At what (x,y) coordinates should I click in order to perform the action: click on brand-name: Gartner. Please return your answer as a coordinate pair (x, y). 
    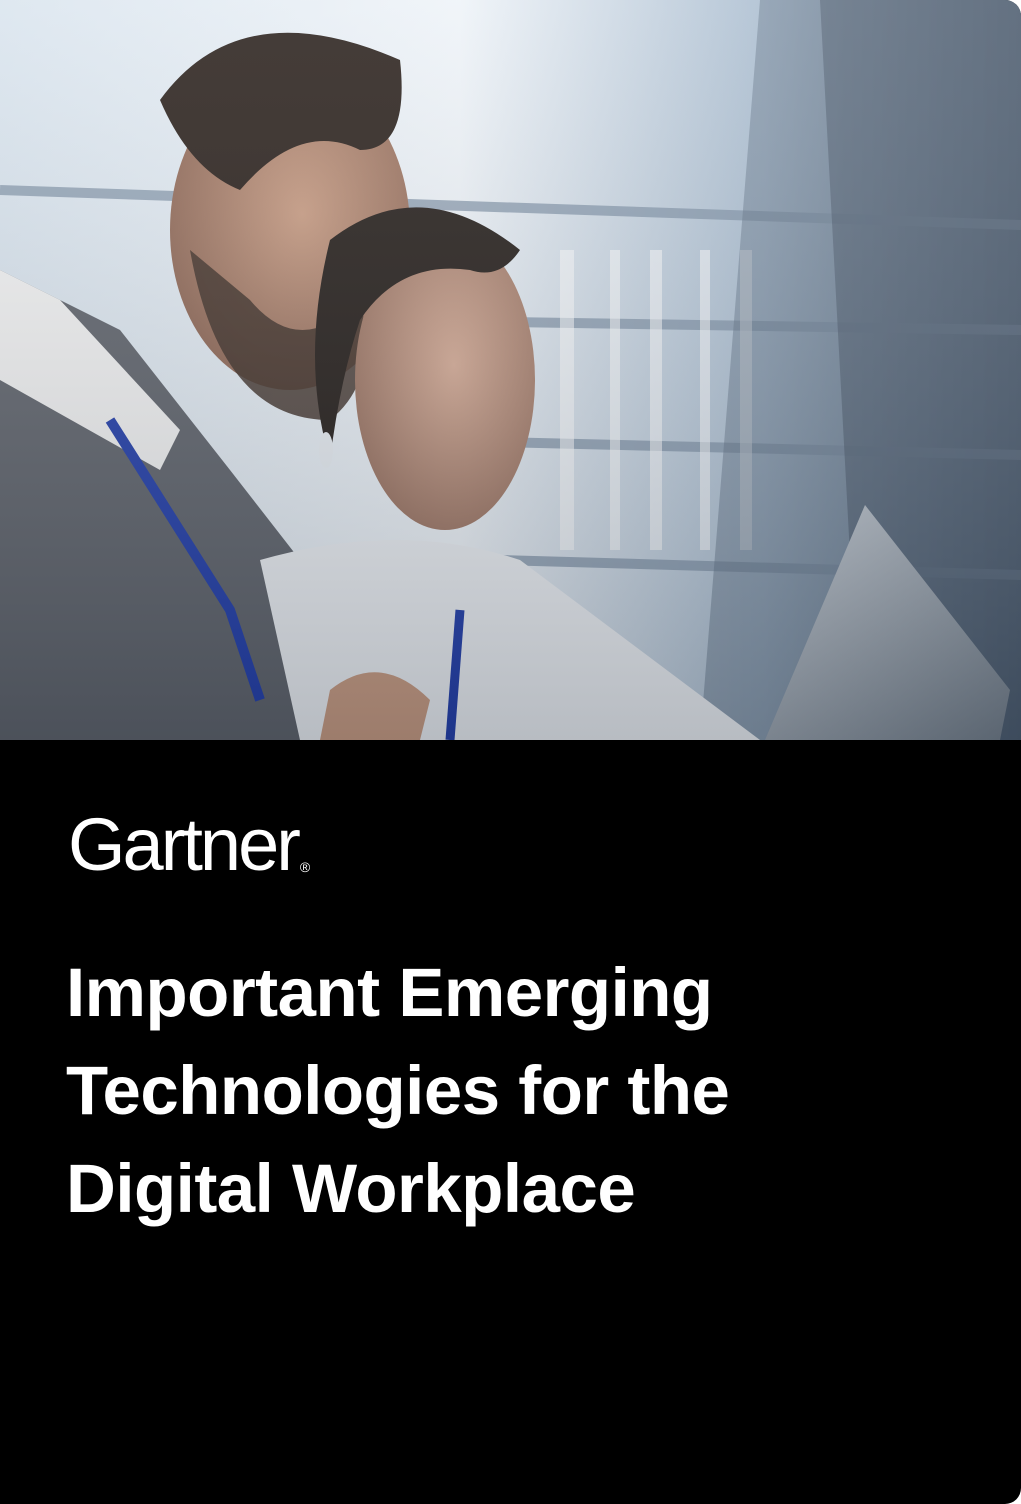
    Looking at the image, I should click on (184, 844).